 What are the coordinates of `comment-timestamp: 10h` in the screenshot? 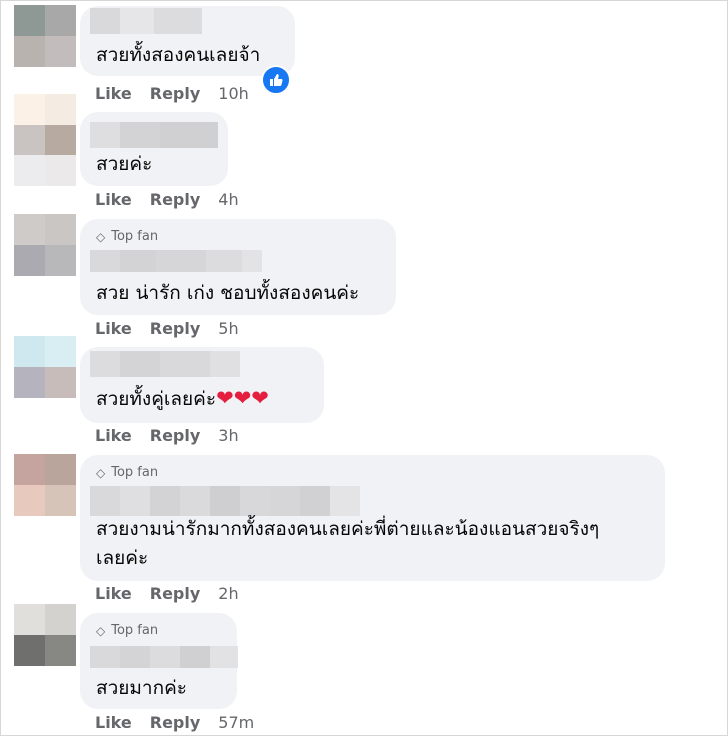 It's located at (233, 93).